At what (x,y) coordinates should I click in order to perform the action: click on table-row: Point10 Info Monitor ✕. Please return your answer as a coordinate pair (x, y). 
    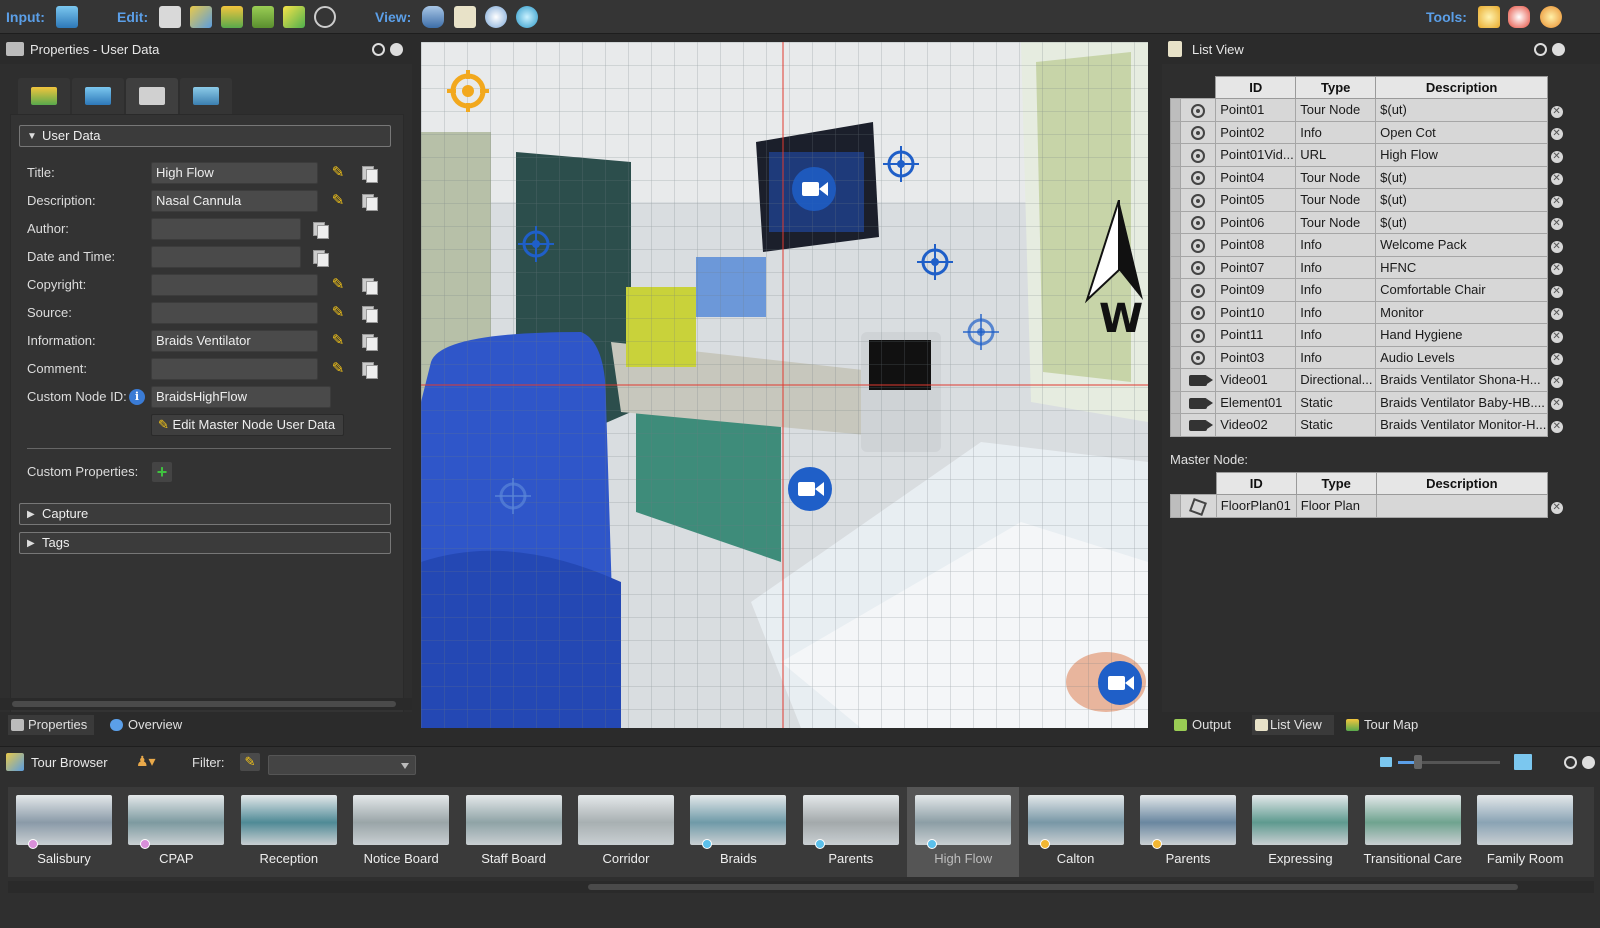
    Looking at the image, I should click on (1368, 312).